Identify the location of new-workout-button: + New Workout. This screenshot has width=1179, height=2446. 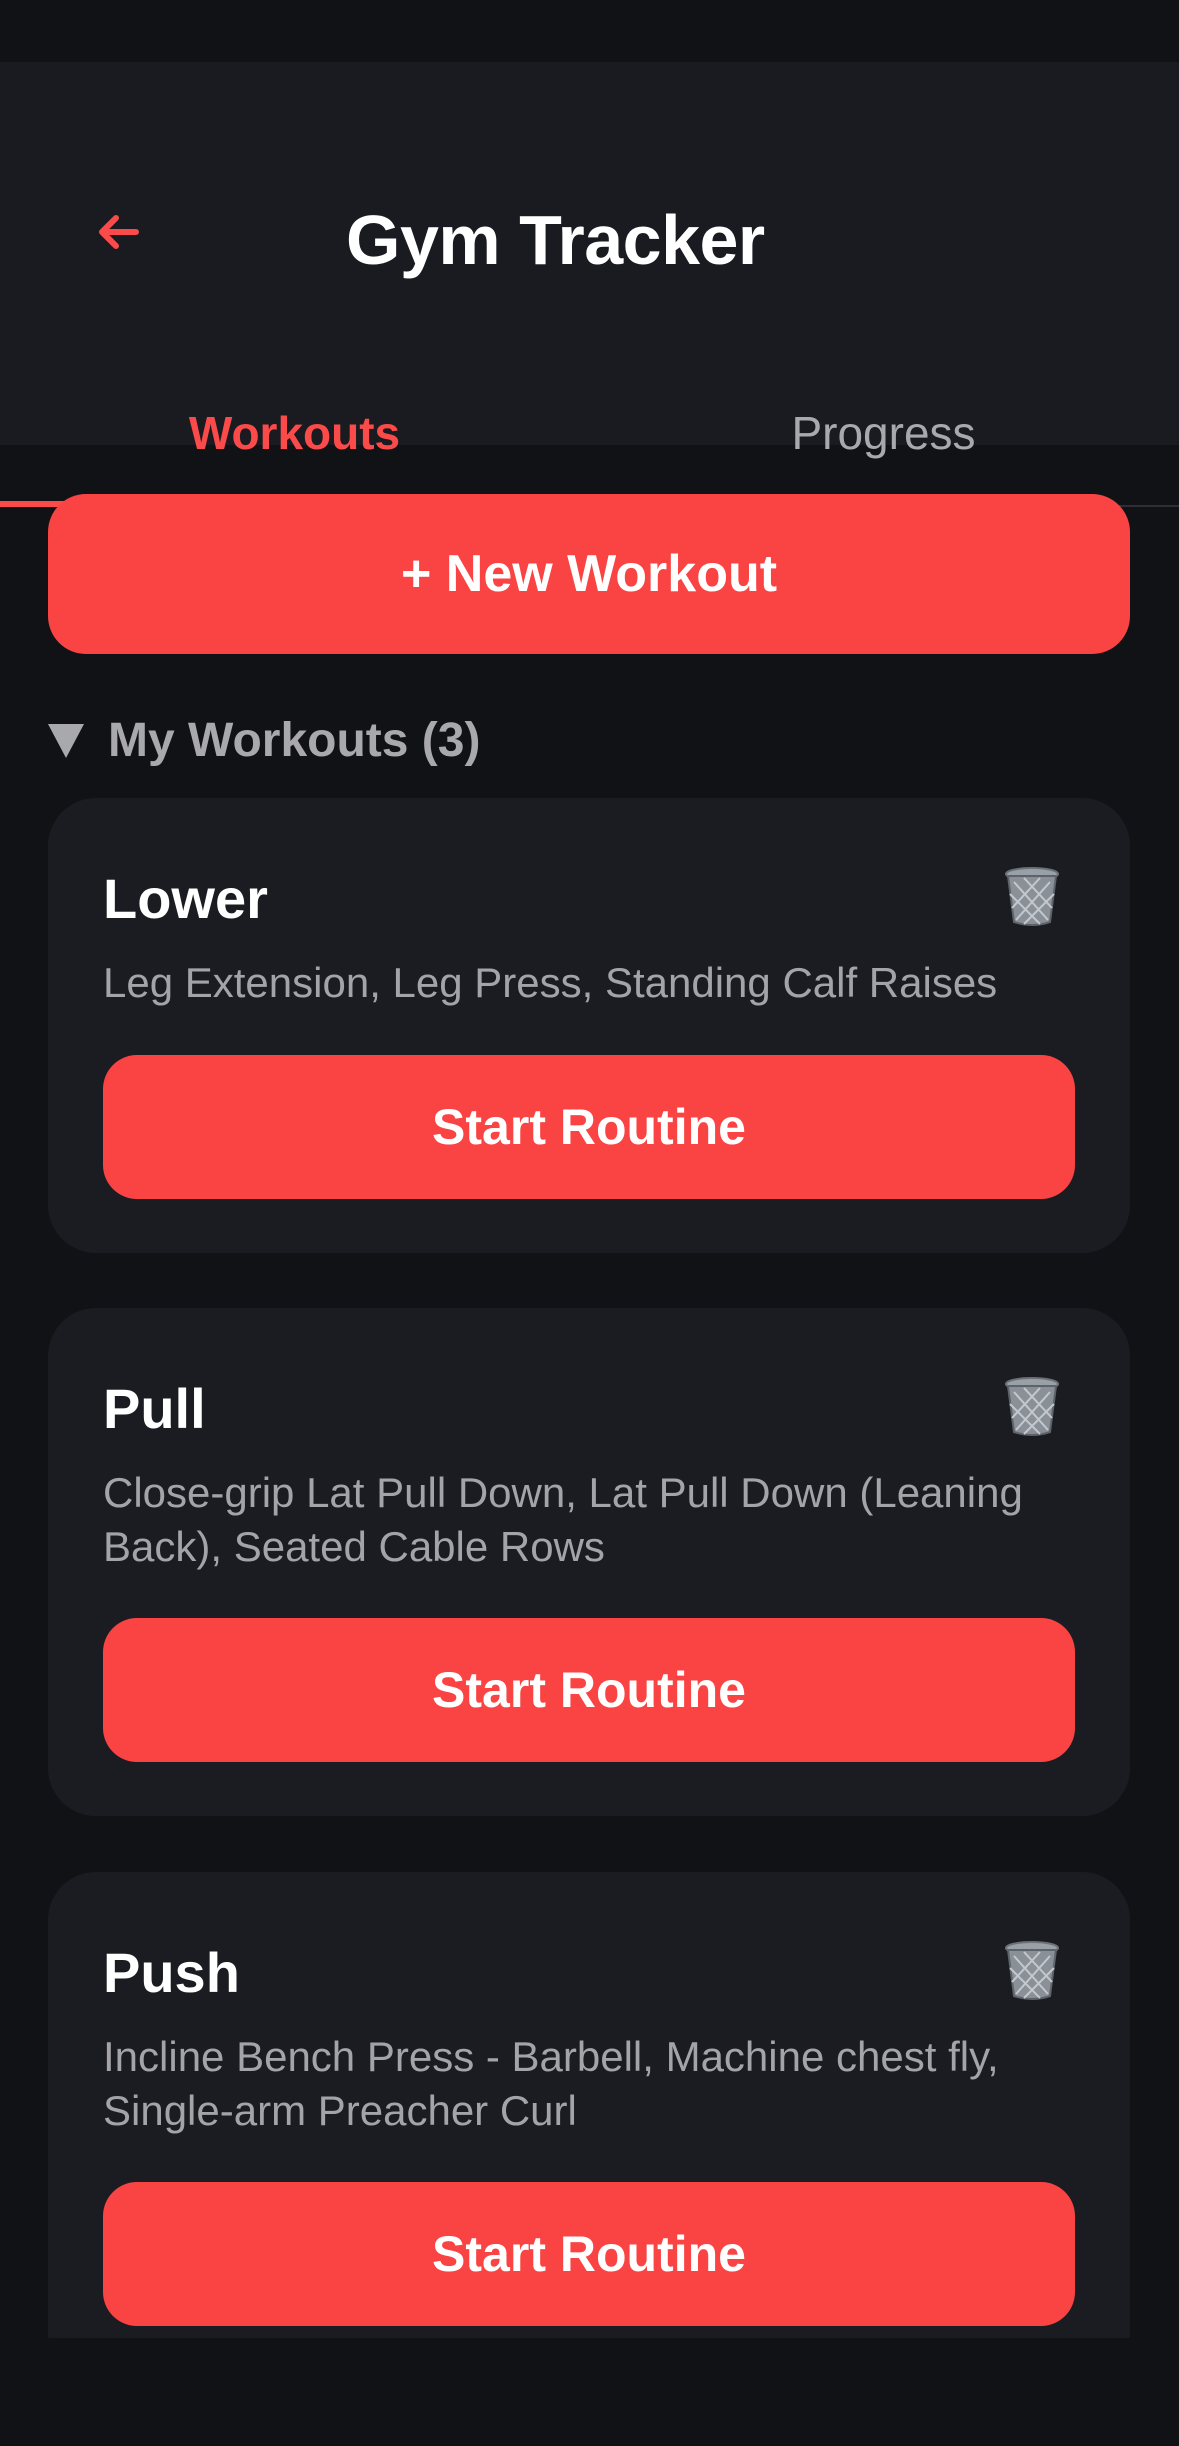
(589, 574).